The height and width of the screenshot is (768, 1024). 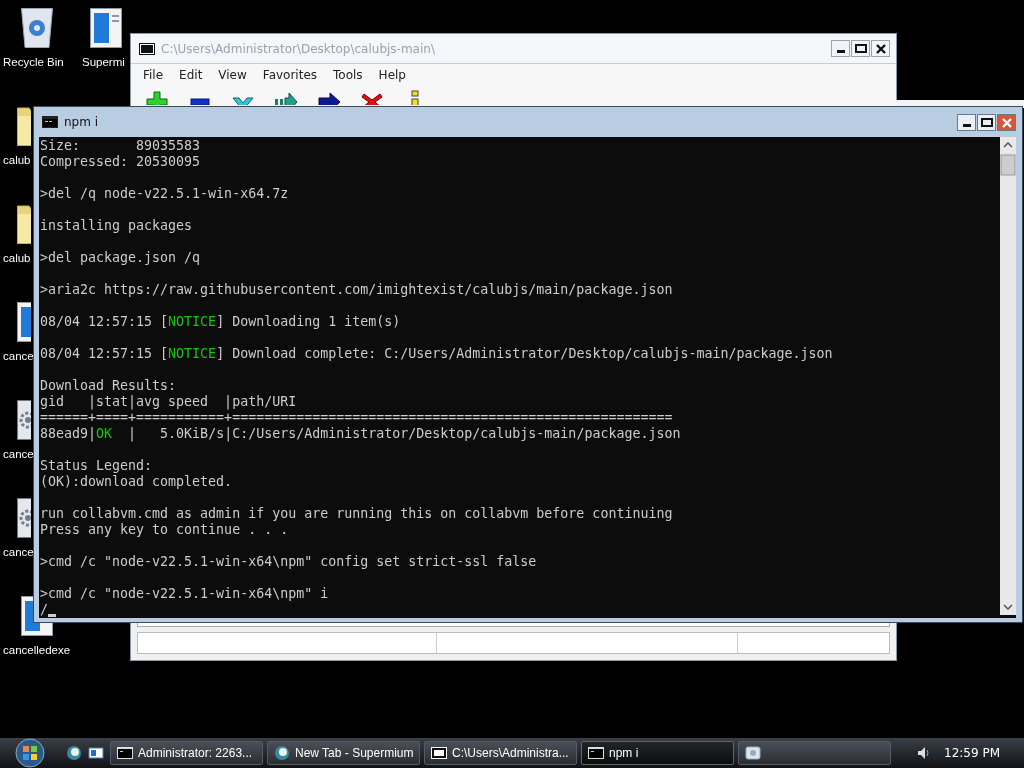 I want to click on console-line: (OK):download completed., so click(x=136, y=482).